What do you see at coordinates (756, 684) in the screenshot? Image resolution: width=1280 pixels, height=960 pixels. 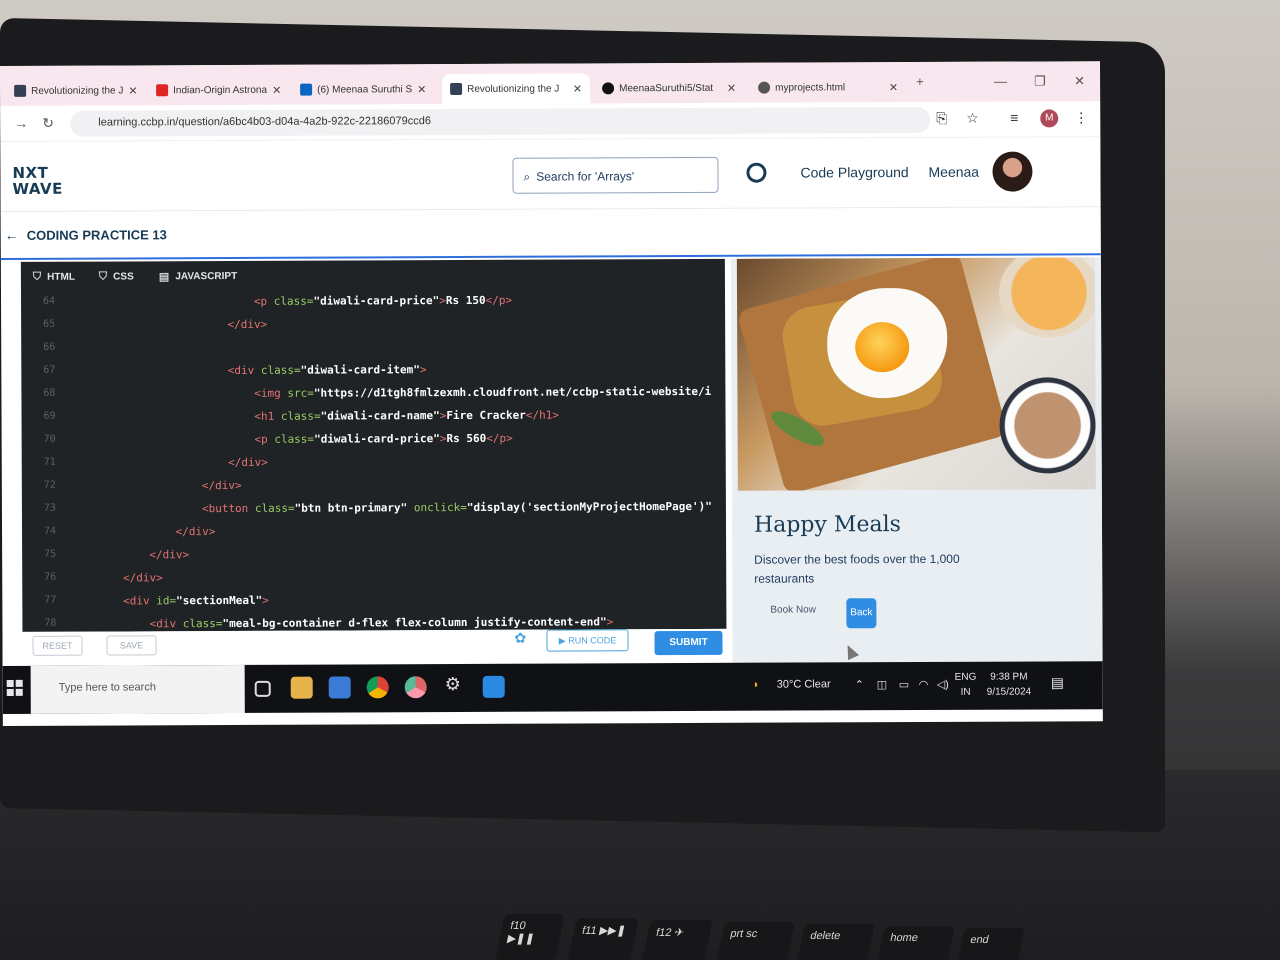 I see `weather-icon: ◗` at bounding box center [756, 684].